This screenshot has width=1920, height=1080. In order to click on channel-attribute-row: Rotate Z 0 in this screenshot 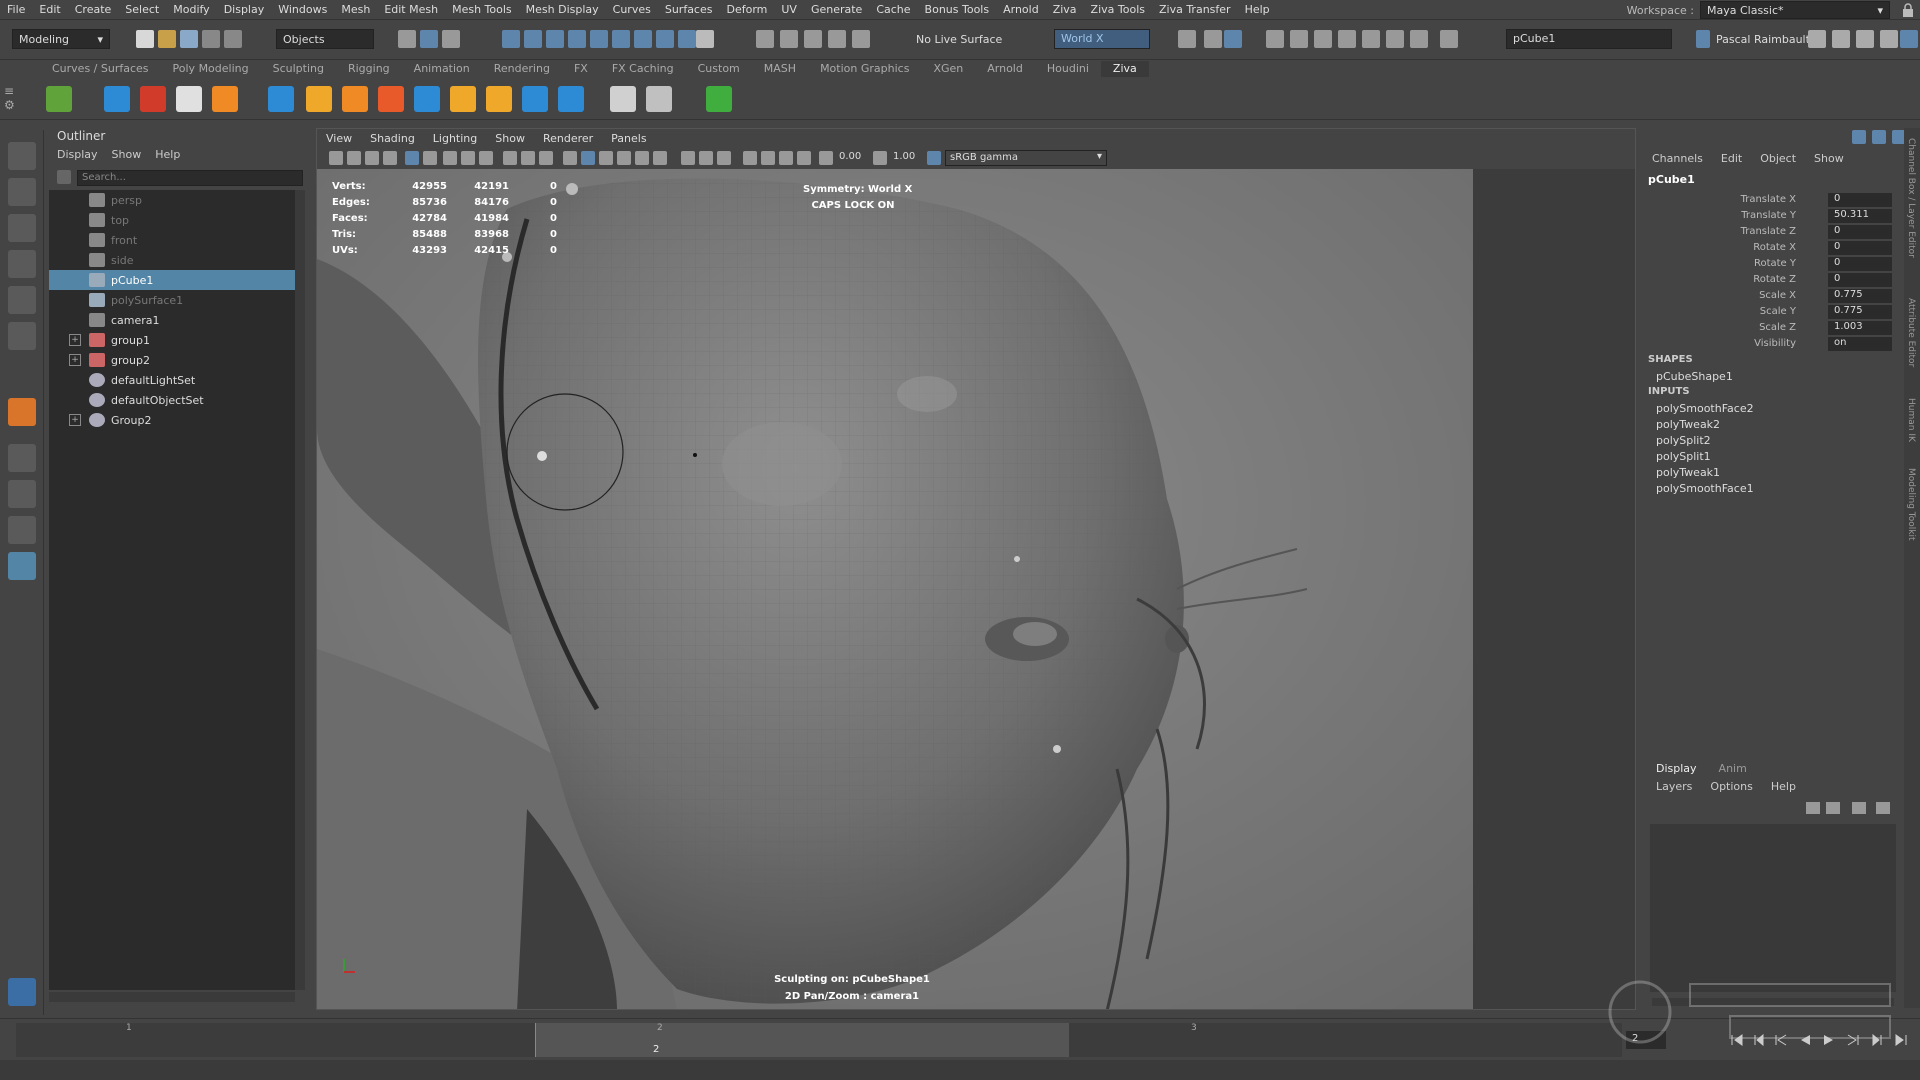, I will do `click(1773, 280)`.